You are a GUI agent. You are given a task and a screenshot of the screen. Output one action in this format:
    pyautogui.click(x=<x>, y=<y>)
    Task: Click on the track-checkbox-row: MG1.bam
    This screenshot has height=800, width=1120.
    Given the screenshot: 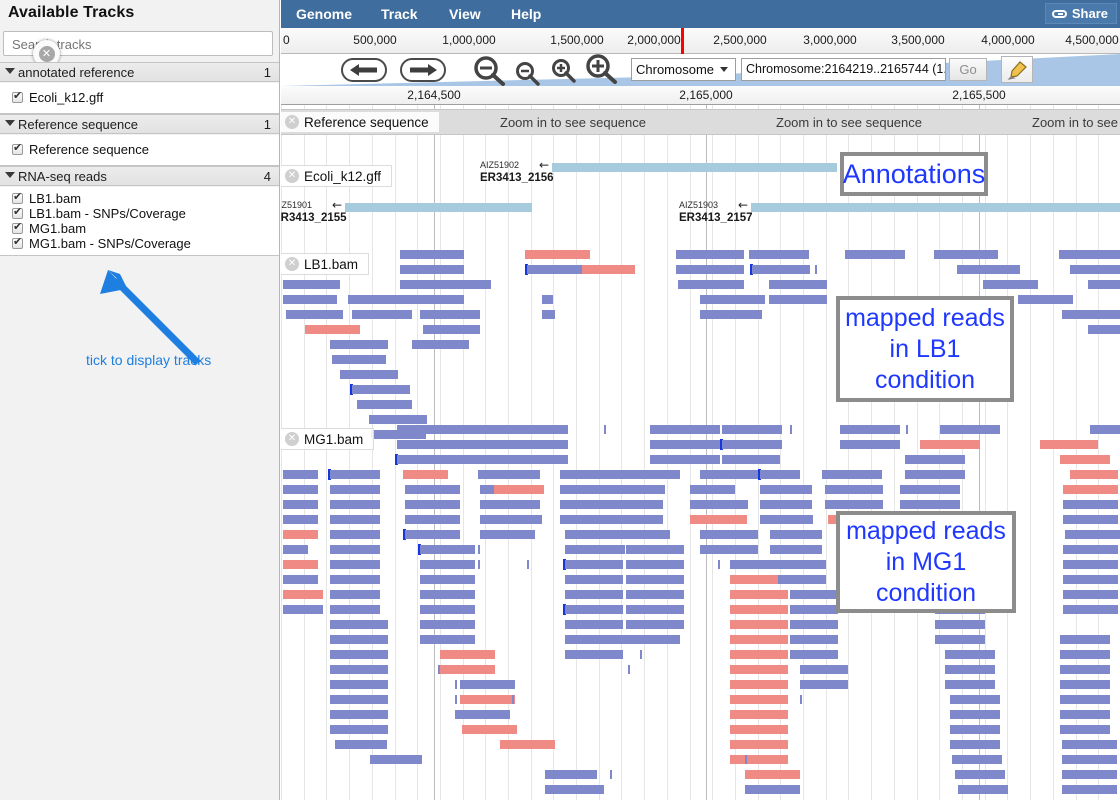 What is the action you would take?
    pyautogui.click(x=139, y=228)
    